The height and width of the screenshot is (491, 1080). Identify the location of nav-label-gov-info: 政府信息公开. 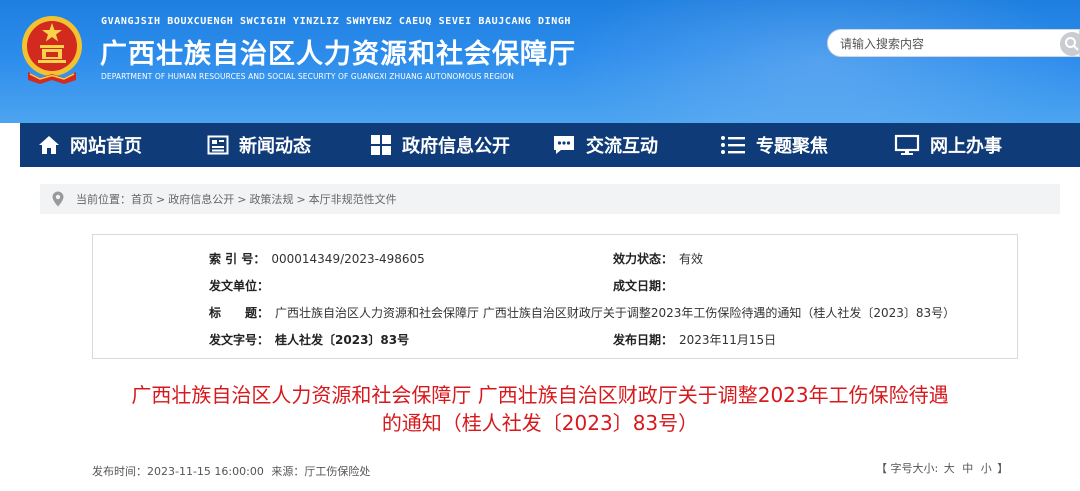
(456, 146).